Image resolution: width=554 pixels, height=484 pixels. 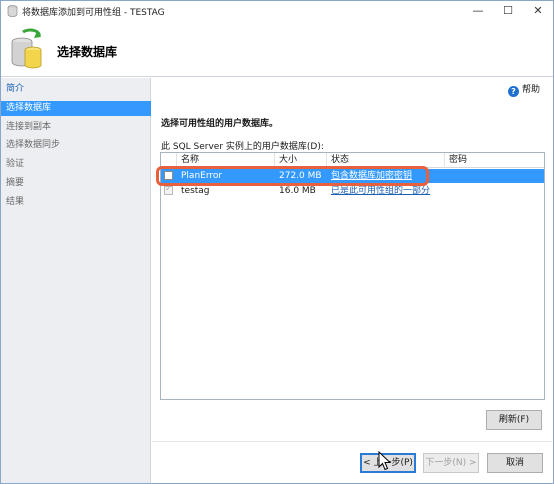 What do you see at coordinates (385, 461) in the screenshot?
I see `mouse-cursor-icon` at bounding box center [385, 461].